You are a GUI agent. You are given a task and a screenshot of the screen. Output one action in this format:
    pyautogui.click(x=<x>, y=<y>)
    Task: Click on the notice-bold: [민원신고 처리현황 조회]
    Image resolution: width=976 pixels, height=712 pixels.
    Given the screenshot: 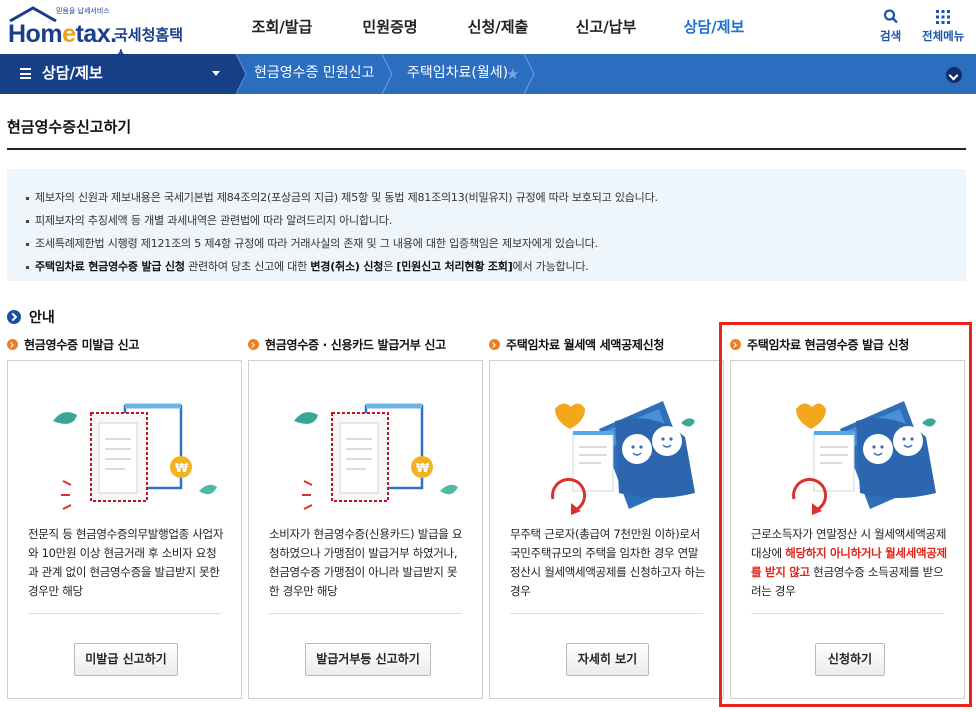 What is the action you would take?
    pyautogui.click(x=454, y=266)
    